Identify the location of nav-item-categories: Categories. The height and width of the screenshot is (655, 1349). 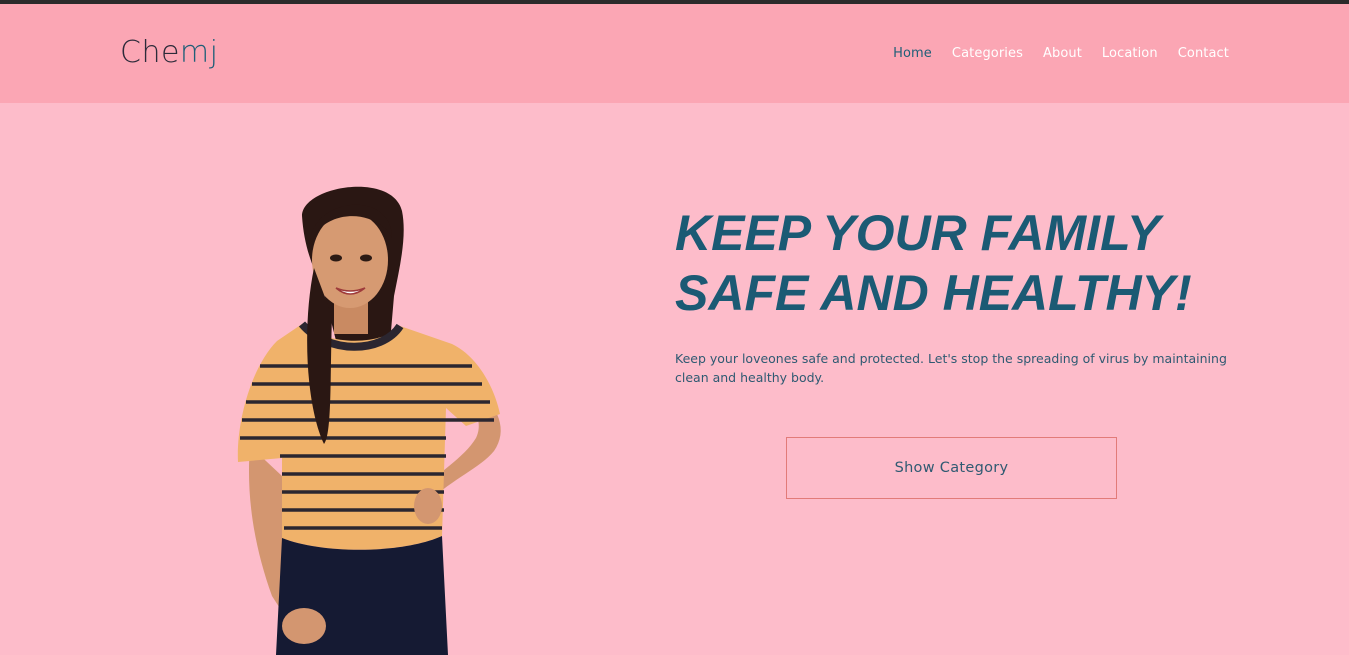
(987, 54).